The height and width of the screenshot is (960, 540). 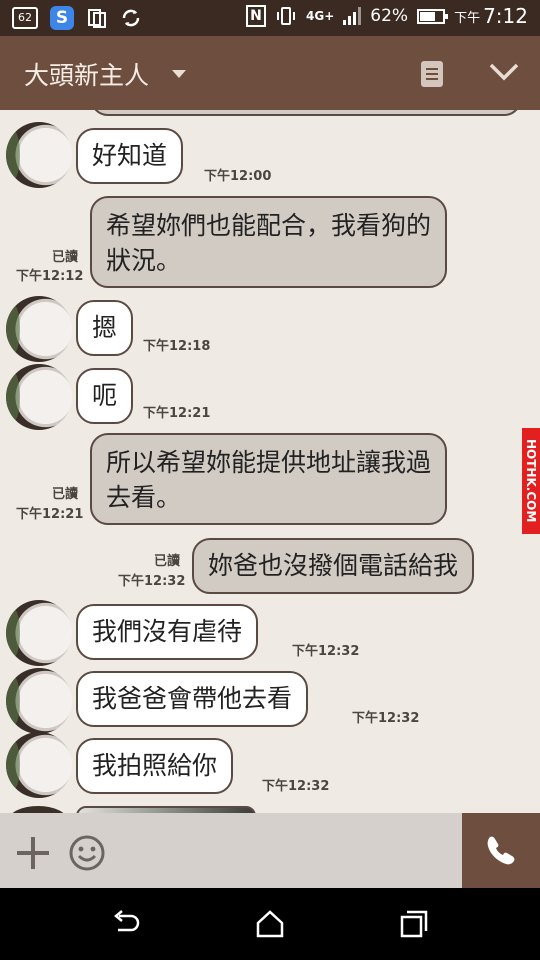 I want to click on message-text-line: 去看。, so click(x=144, y=497).